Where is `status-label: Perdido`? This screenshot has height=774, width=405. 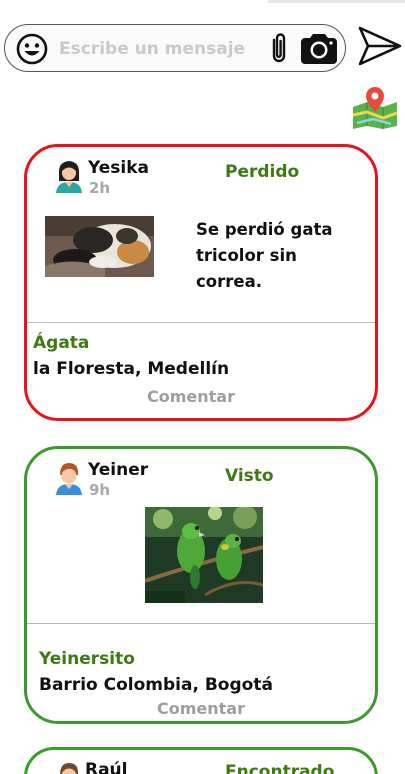 status-label: Perdido is located at coordinates (262, 172).